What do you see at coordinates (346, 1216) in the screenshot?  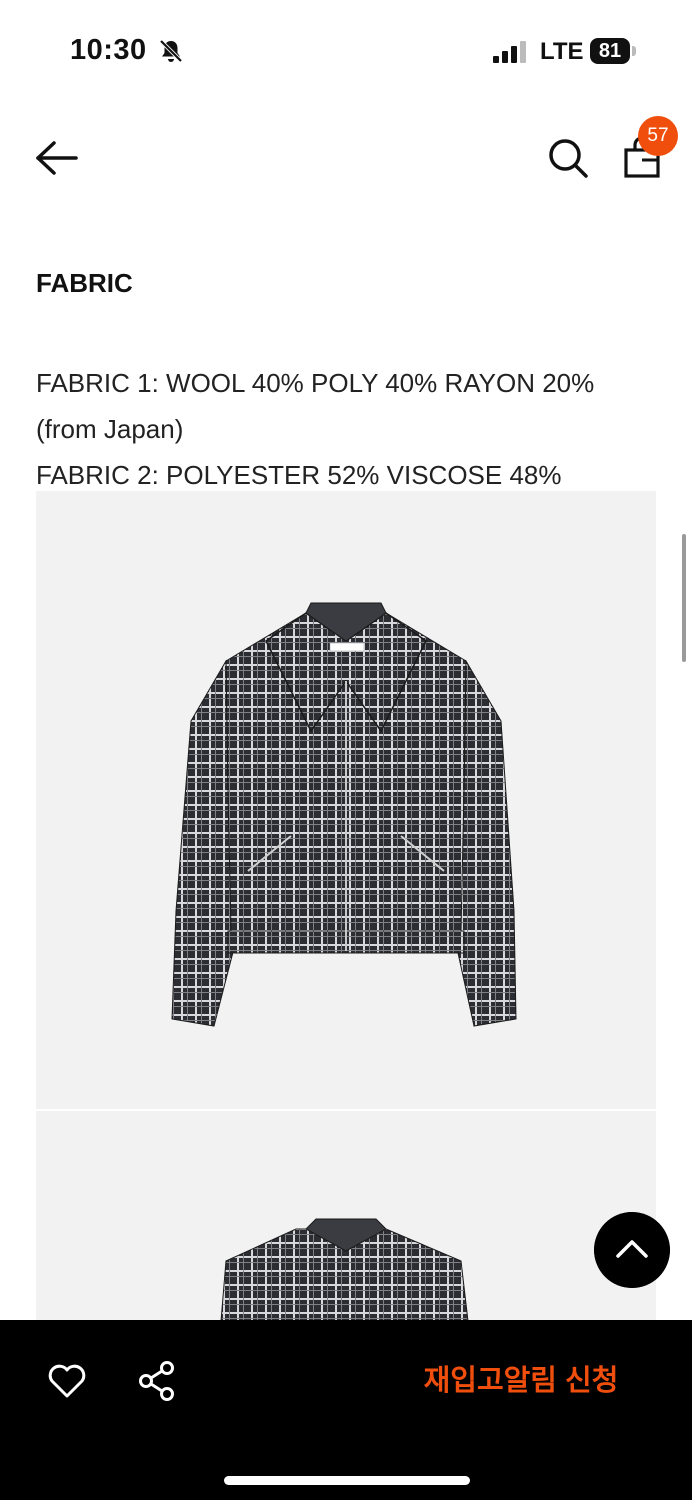 I see `product-image-second` at bounding box center [346, 1216].